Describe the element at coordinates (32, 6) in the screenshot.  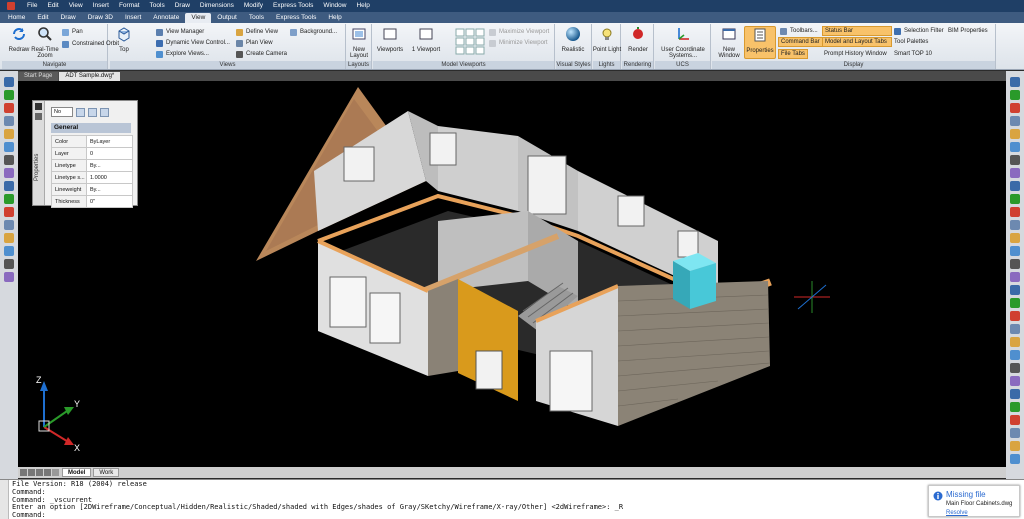
I see `menu-item: File` at that location.